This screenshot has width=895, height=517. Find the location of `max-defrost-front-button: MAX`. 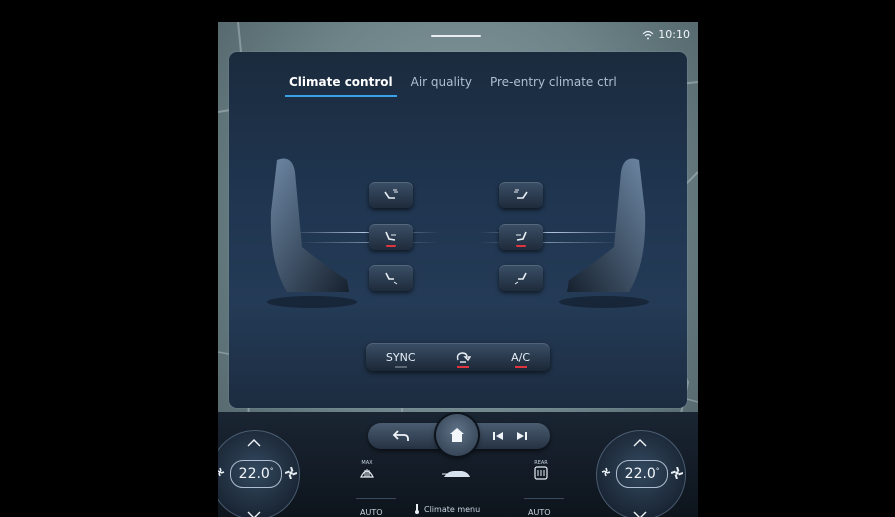

max-defrost-front-button: MAX is located at coordinates (367, 470).